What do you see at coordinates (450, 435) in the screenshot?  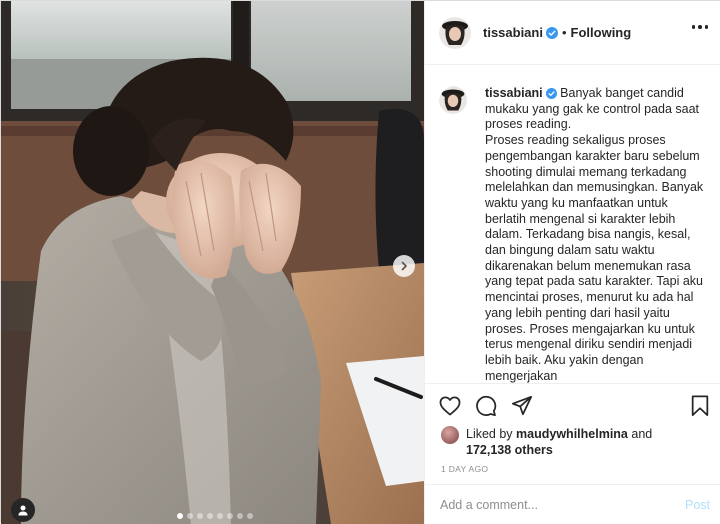 I see `liker-avatar` at bounding box center [450, 435].